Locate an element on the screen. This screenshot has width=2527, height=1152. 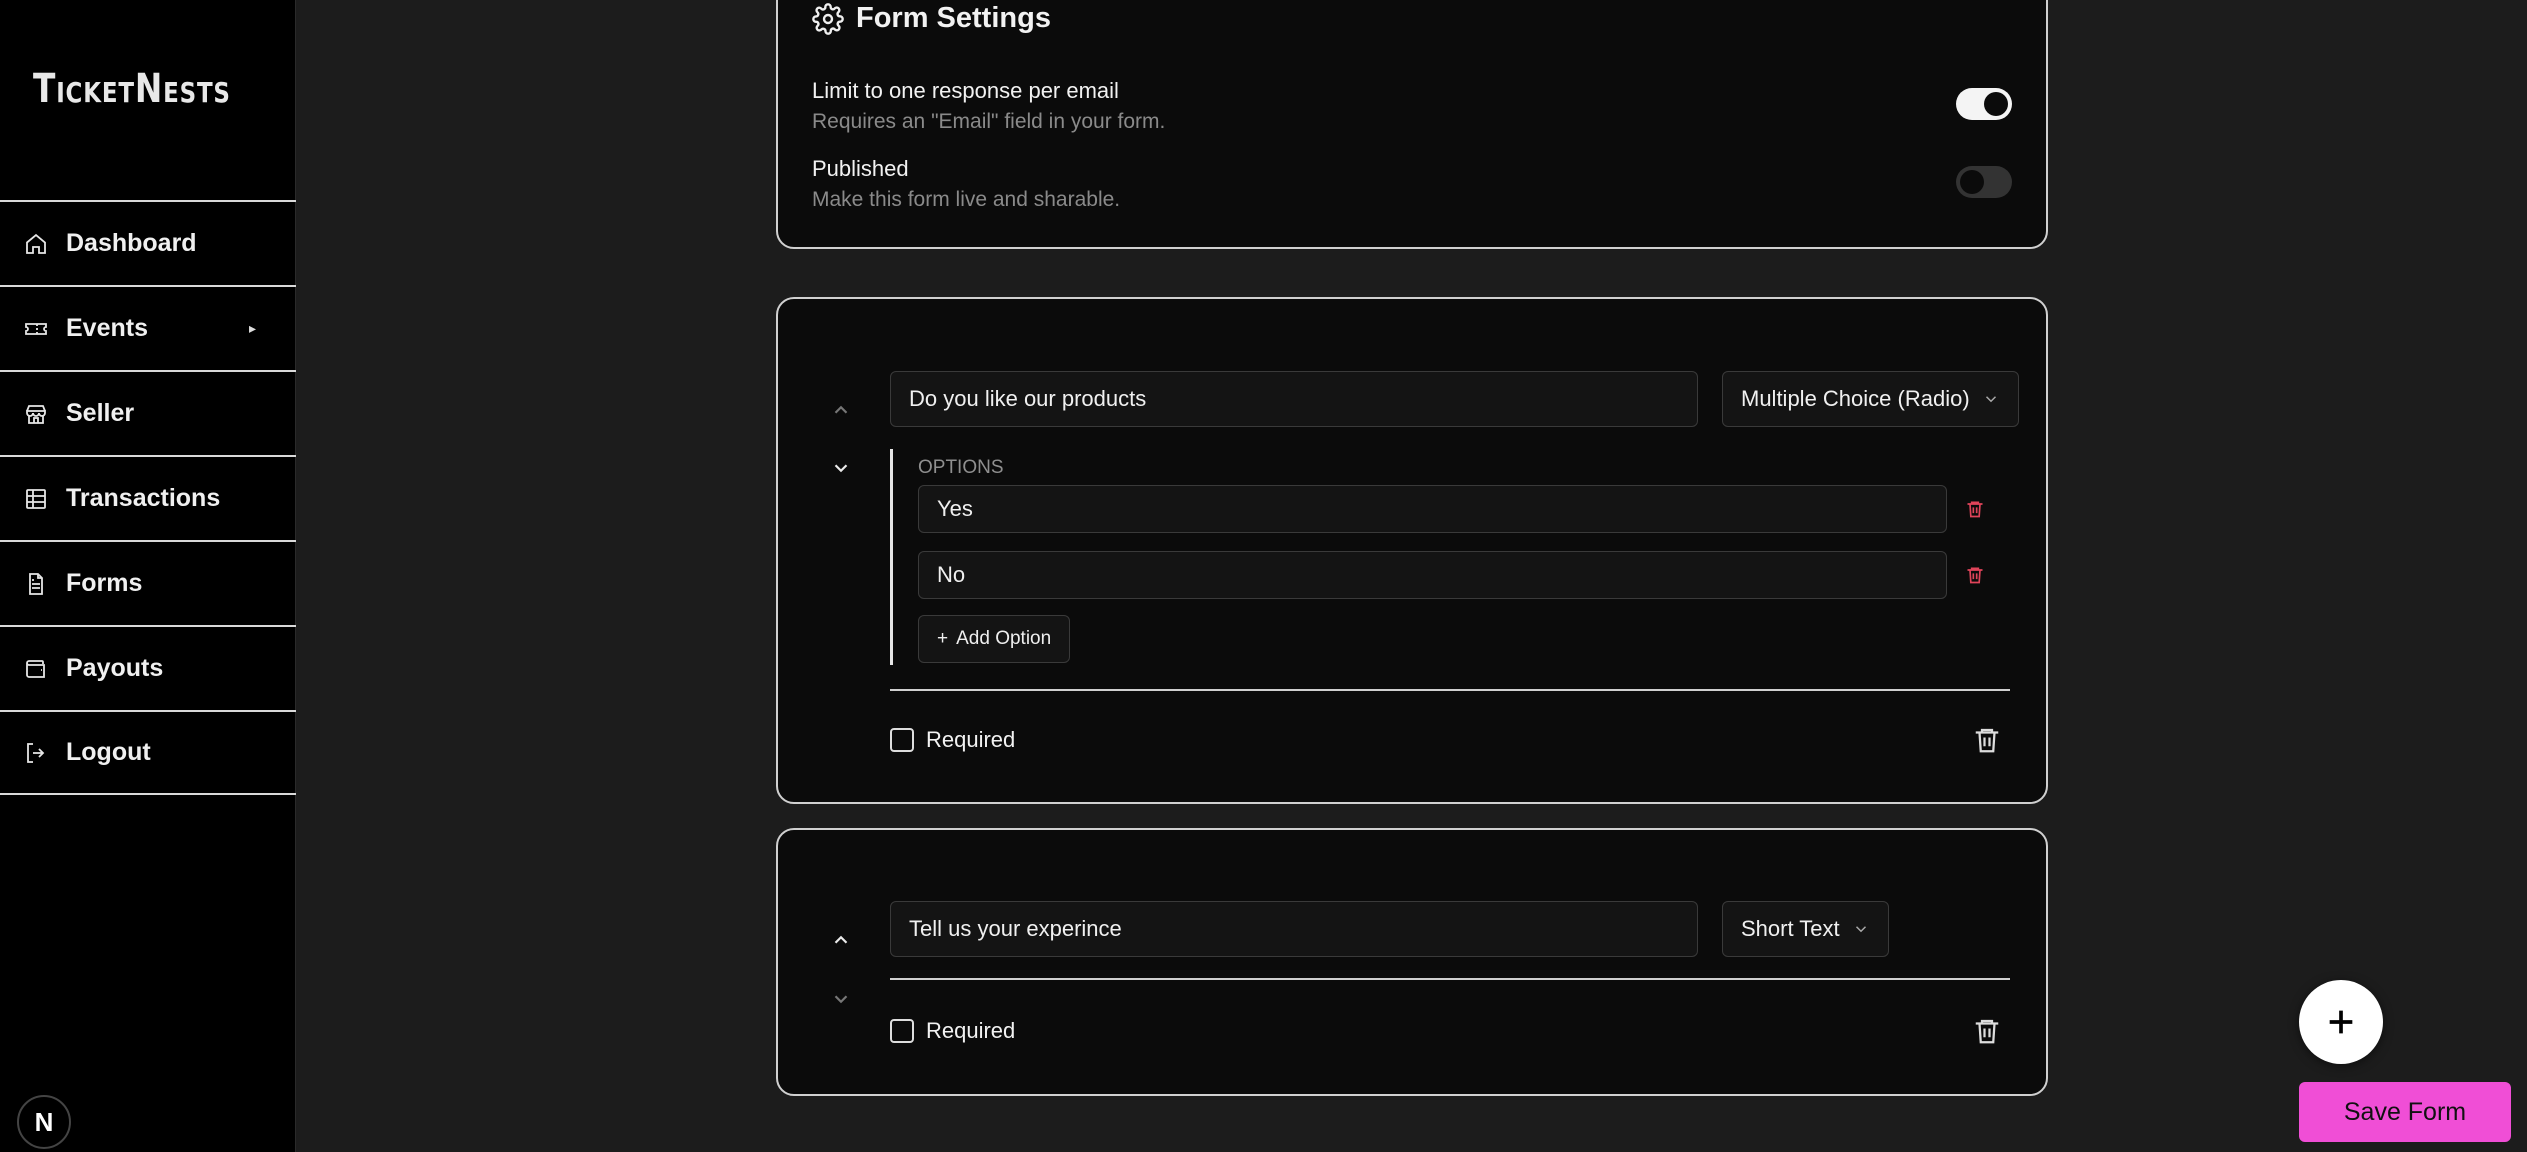
question-type-select: Multiple Choice (Radio) is located at coordinates (1870, 399).